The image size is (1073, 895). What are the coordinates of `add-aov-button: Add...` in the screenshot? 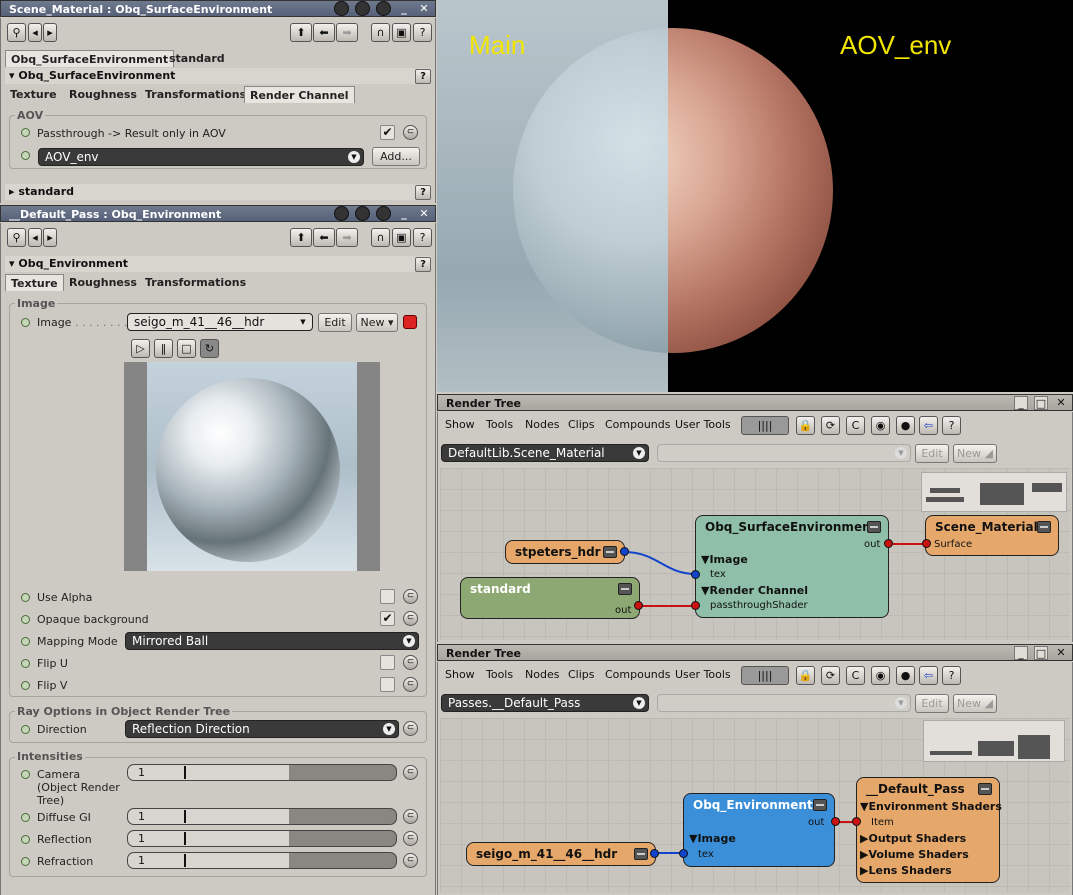 It's located at (396, 156).